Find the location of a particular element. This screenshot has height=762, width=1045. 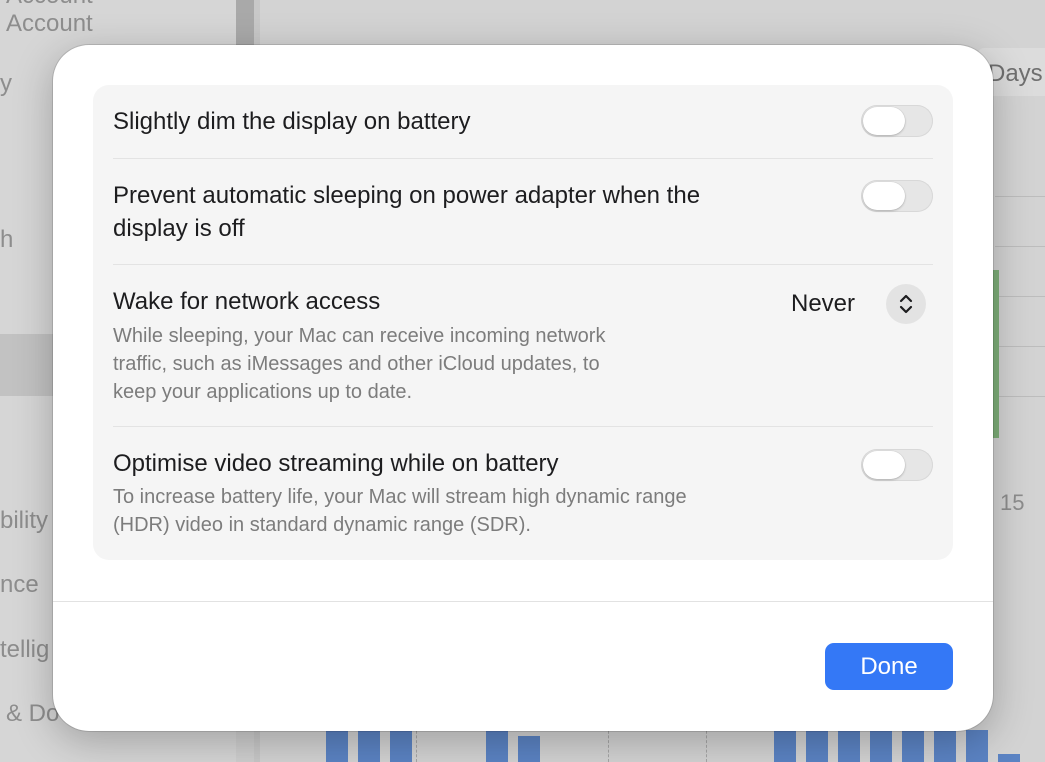

setting-title-line: display is off is located at coordinates (179, 228).